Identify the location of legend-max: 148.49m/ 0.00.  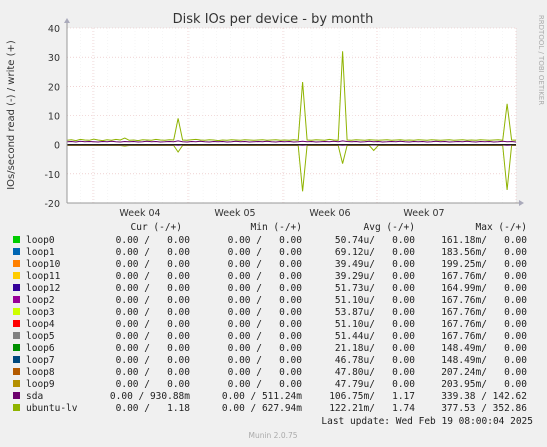
(484, 348).